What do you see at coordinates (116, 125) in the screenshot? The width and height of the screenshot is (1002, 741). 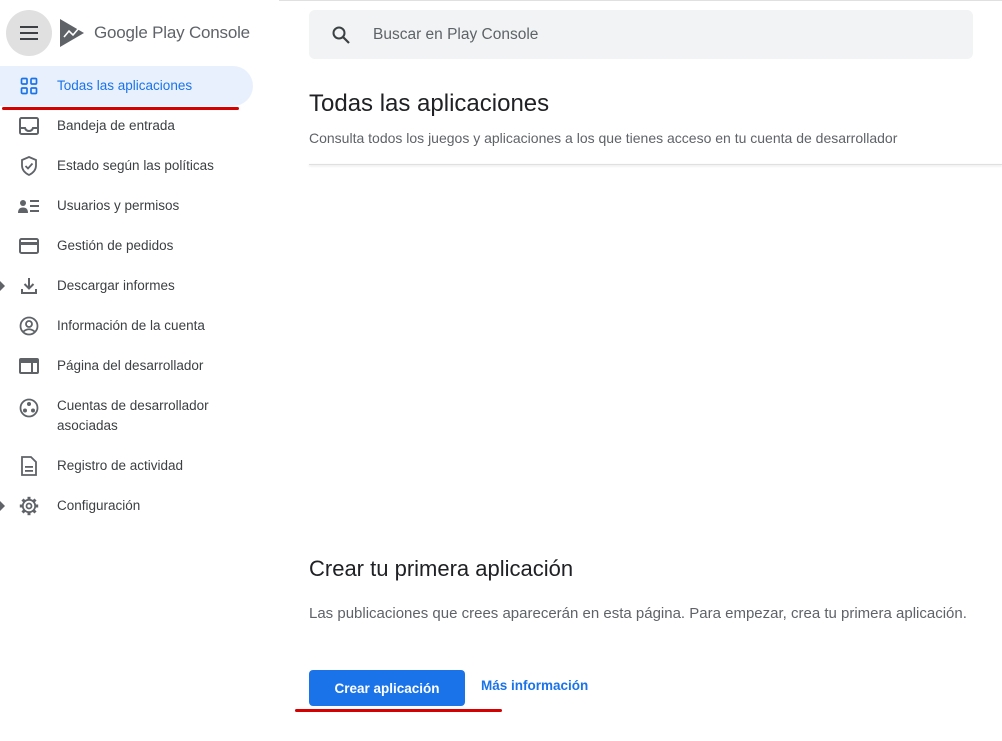 I see `sidebar-item-label: Bandeja de entrada` at bounding box center [116, 125].